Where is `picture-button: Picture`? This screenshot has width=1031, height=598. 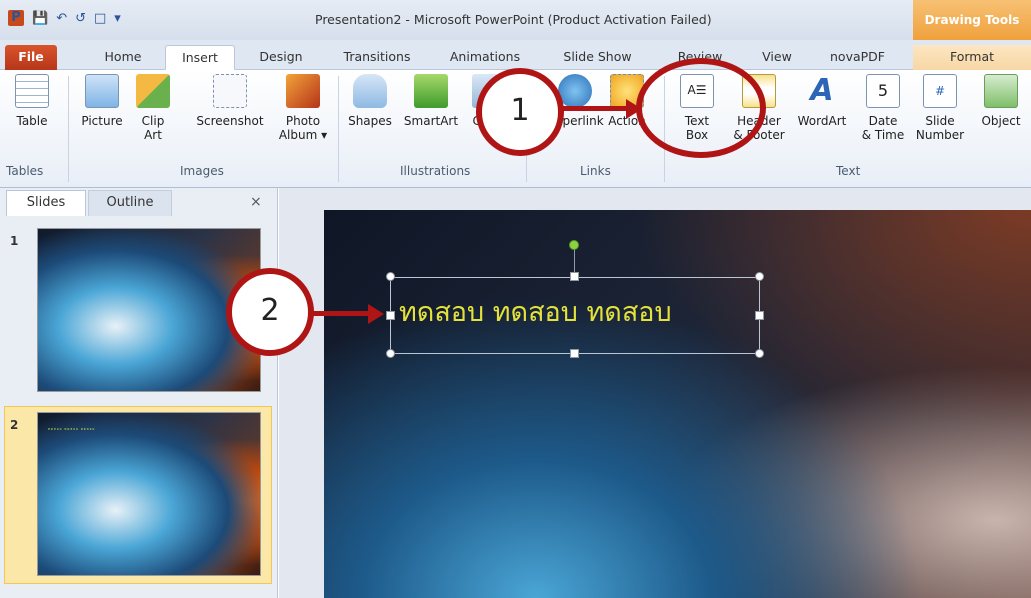 picture-button: Picture is located at coordinates (102, 101).